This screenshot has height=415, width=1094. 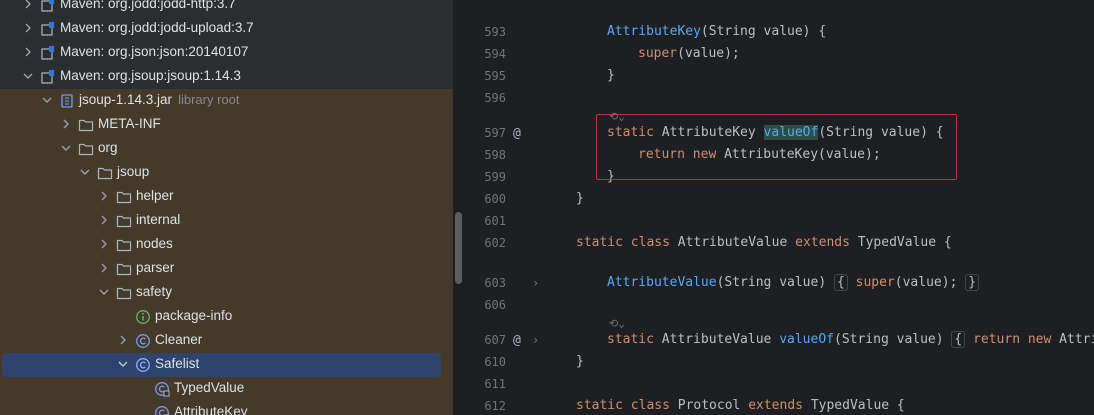 What do you see at coordinates (177, 363) in the screenshot?
I see `tree-item-label: Safelist` at bounding box center [177, 363].